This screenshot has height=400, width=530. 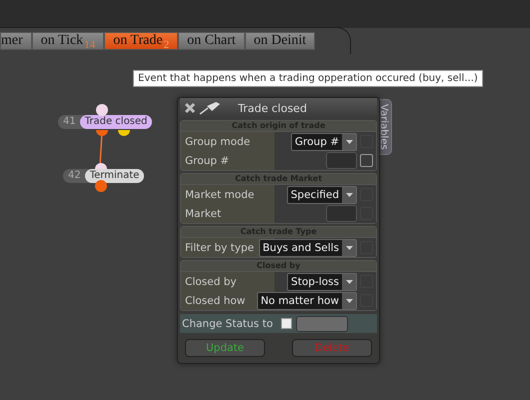 I want to click on field-label: Closed how, so click(x=215, y=300).